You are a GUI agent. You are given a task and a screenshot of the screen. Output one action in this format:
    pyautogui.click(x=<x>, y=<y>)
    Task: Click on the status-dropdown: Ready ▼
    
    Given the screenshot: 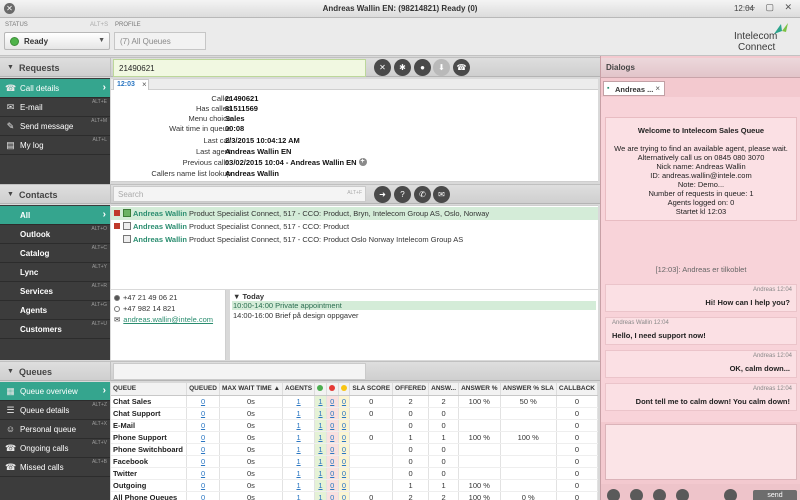 What is the action you would take?
    pyautogui.click(x=57, y=41)
    